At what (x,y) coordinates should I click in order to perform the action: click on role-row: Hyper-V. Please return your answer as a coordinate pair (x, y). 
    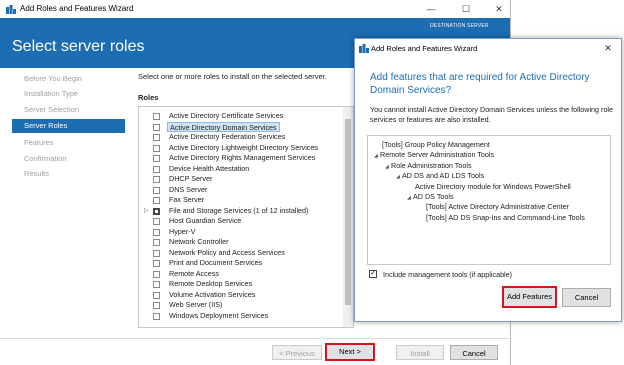
    Looking at the image, I should click on (241, 232).